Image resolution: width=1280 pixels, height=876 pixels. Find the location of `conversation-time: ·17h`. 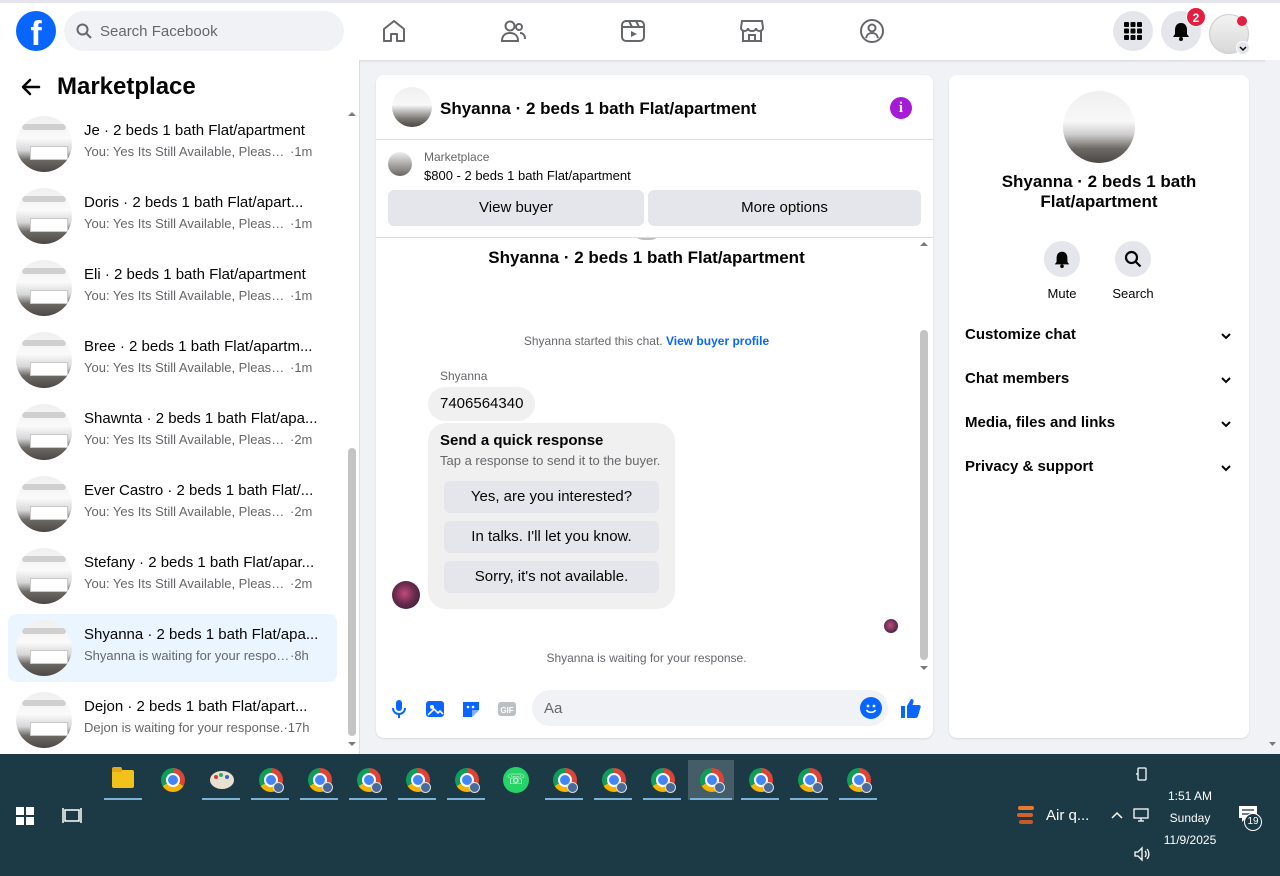

conversation-time: ·17h is located at coordinates (296, 727).